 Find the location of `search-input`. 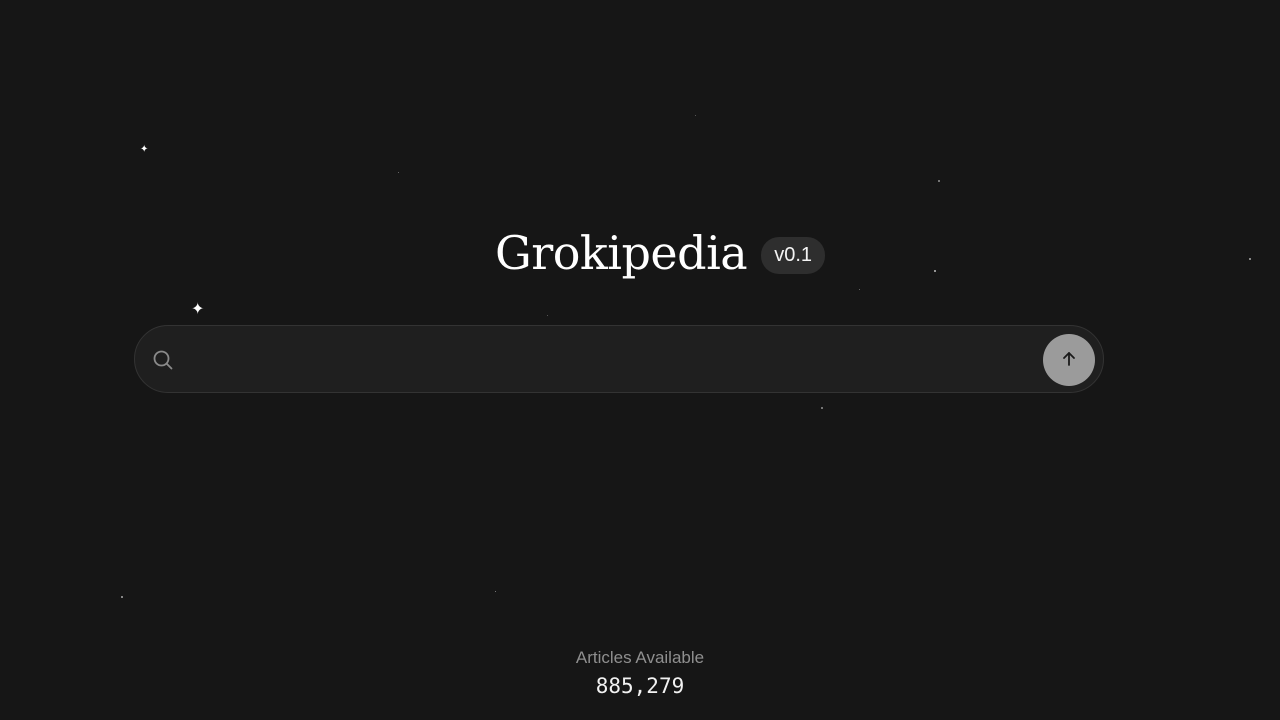

search-input is located at coordinates (614, 361).